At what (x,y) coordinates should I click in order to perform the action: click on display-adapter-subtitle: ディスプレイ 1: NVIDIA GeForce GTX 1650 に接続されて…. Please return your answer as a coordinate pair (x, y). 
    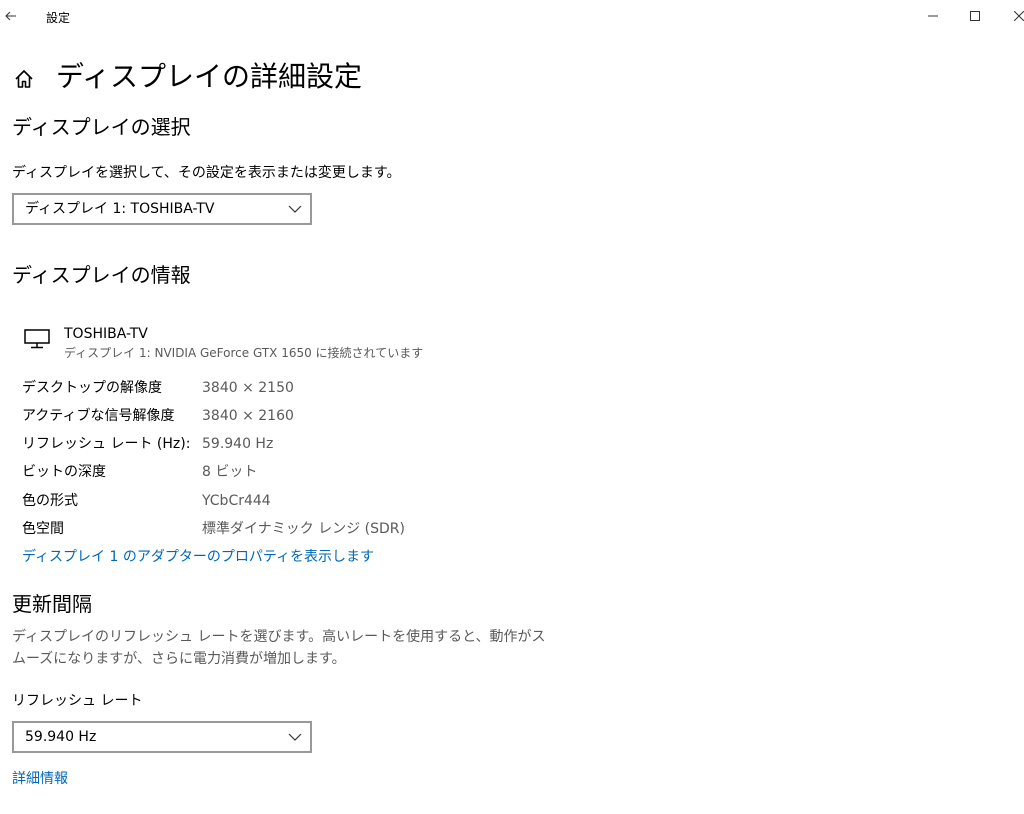
    Looking at the image, I should click on (244, 353).